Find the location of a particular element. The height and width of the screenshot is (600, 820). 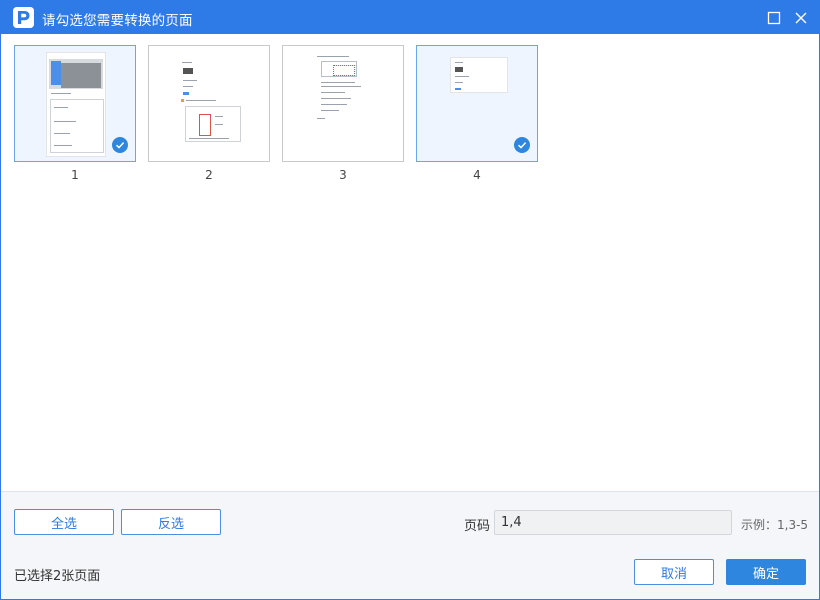

page-range-input is located at coordinates (613, 522).